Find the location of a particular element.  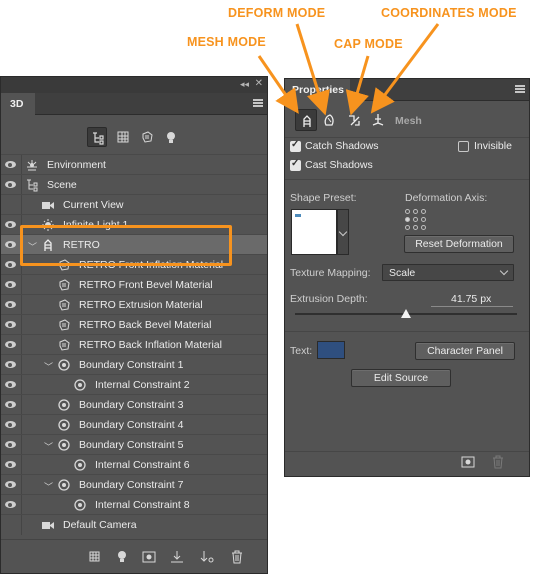

tree-row-material: RETRO Extrusion Material is located at coordinates (134, 304).